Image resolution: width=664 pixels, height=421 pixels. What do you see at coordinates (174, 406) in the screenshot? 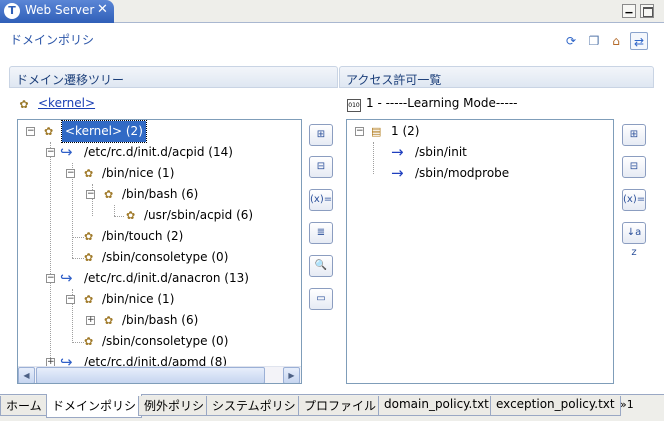
I see `tab-exception-policy: 例外ポリシ` at bounding box center [174, 406].